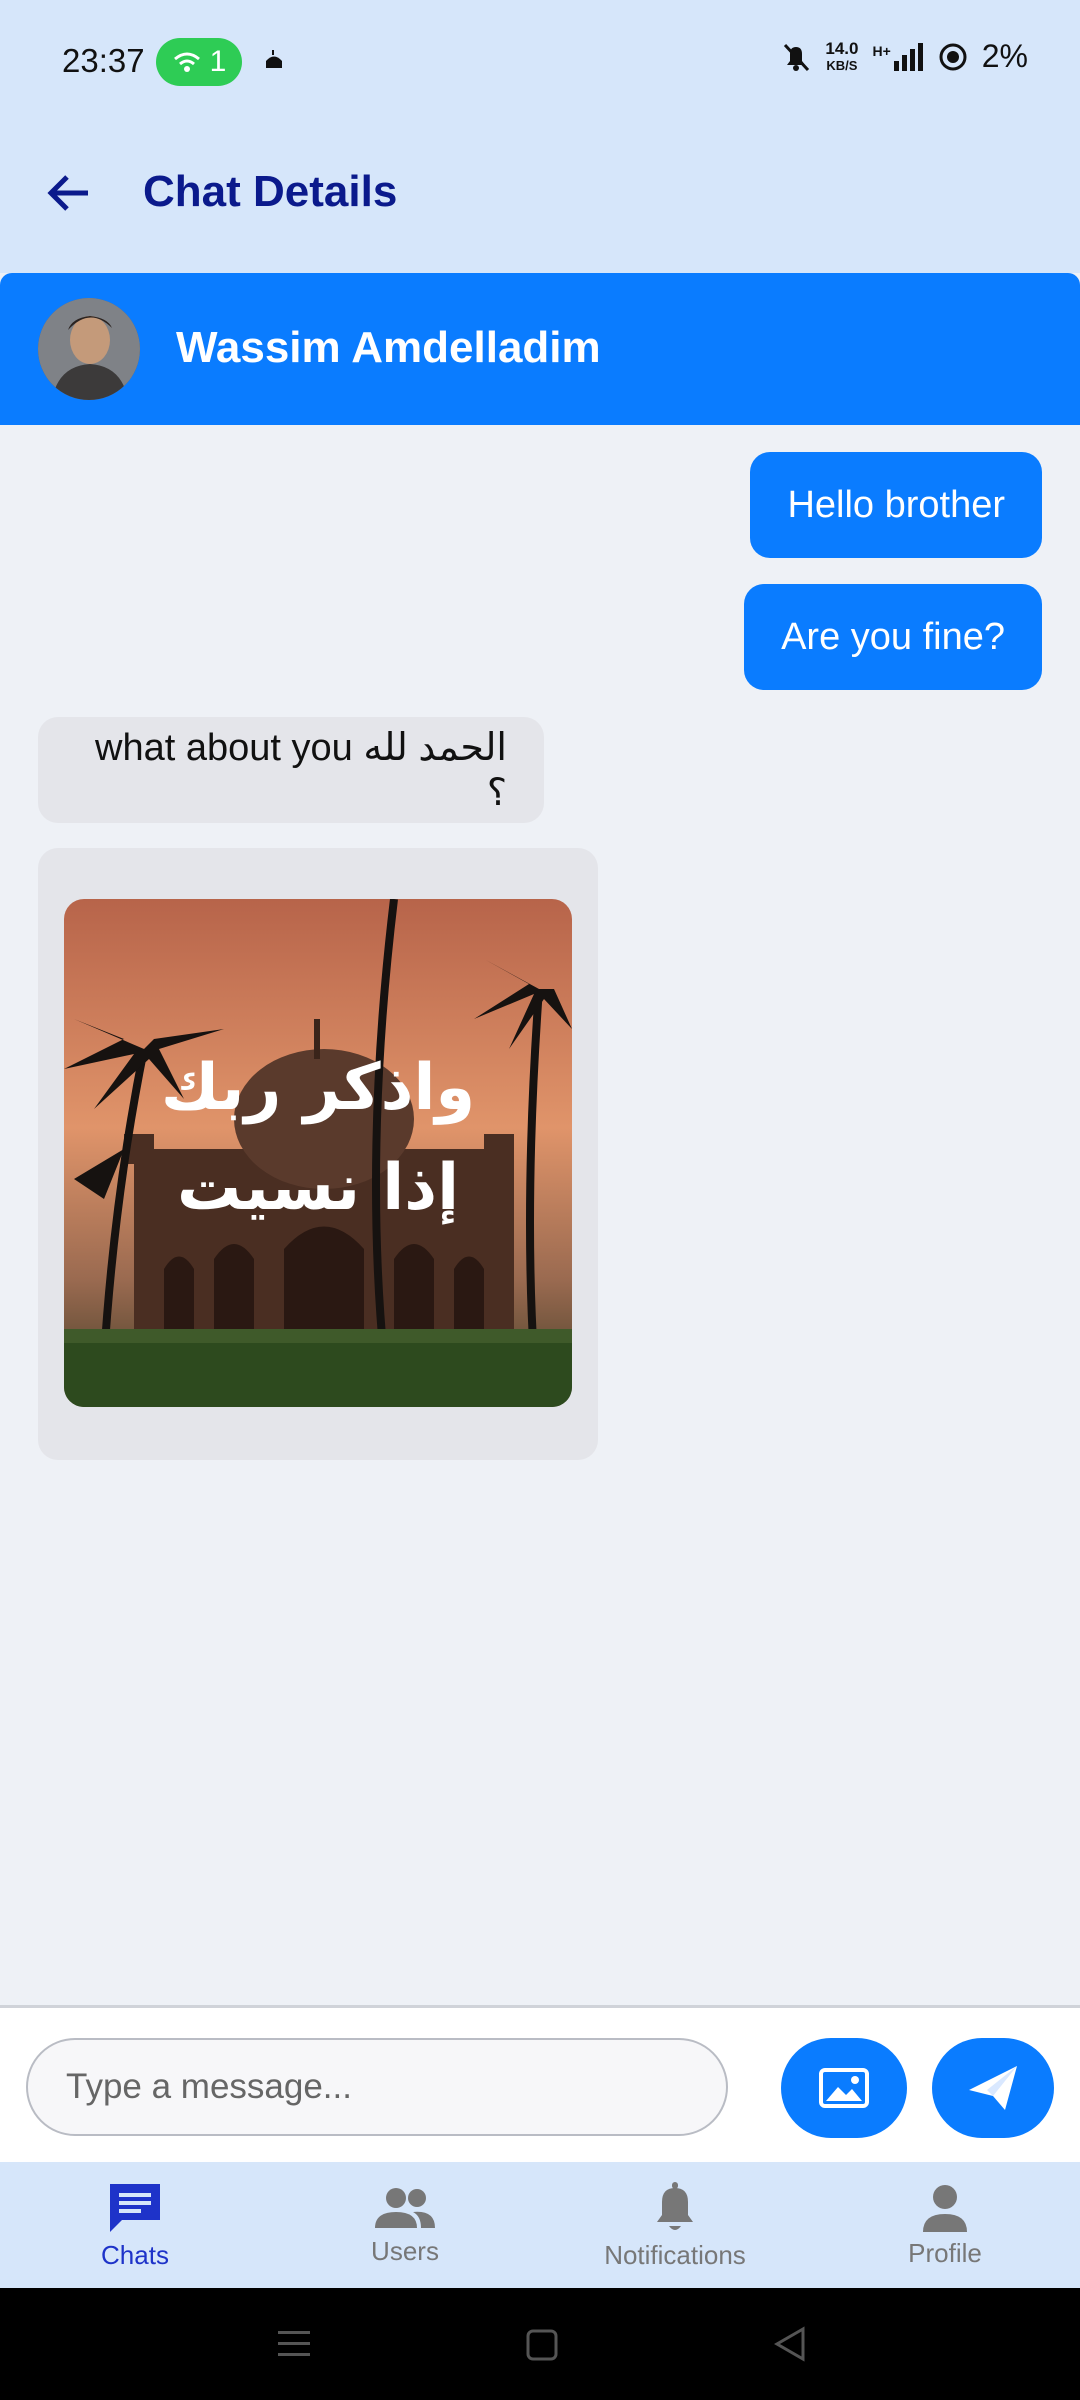 This screenshot has width=1080, height=2400. I want to click on signal-bars-icon, so click(908, 56).